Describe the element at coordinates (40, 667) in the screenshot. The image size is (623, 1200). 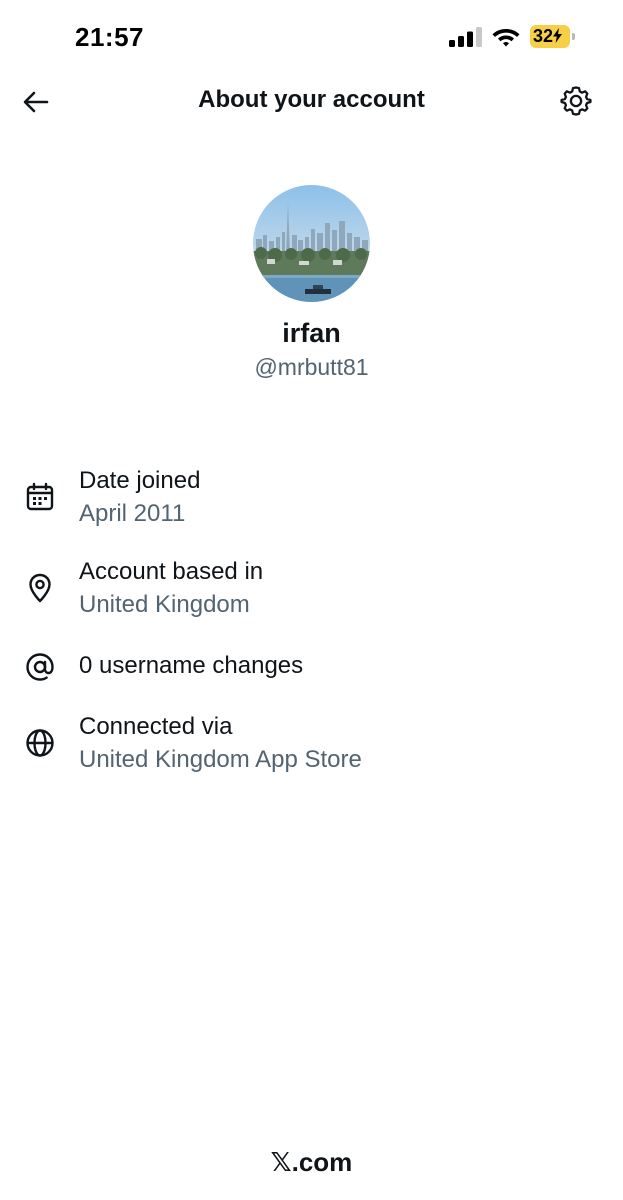
I see `at-sign-icon` at that location.